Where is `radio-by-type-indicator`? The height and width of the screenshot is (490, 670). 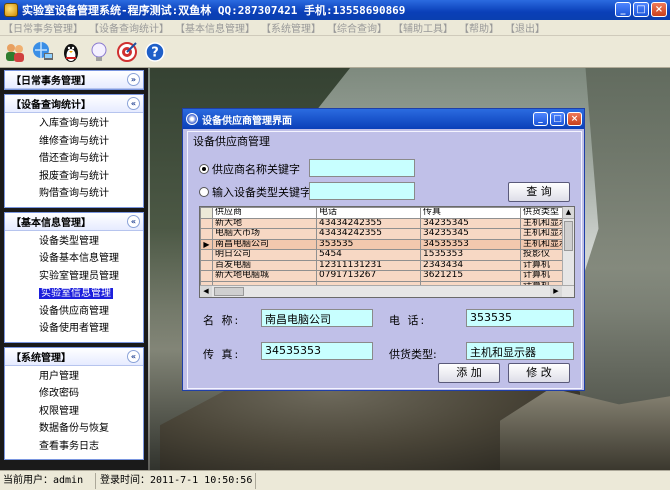
radio-by-type-indicator is located at coordinates (204, 192).